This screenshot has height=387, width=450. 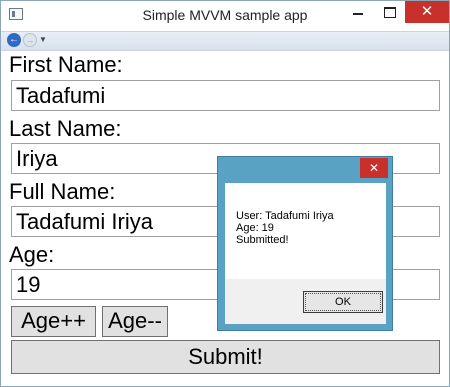 I want to click on last-name-label: Last Name:, so click(x=65, y=128).